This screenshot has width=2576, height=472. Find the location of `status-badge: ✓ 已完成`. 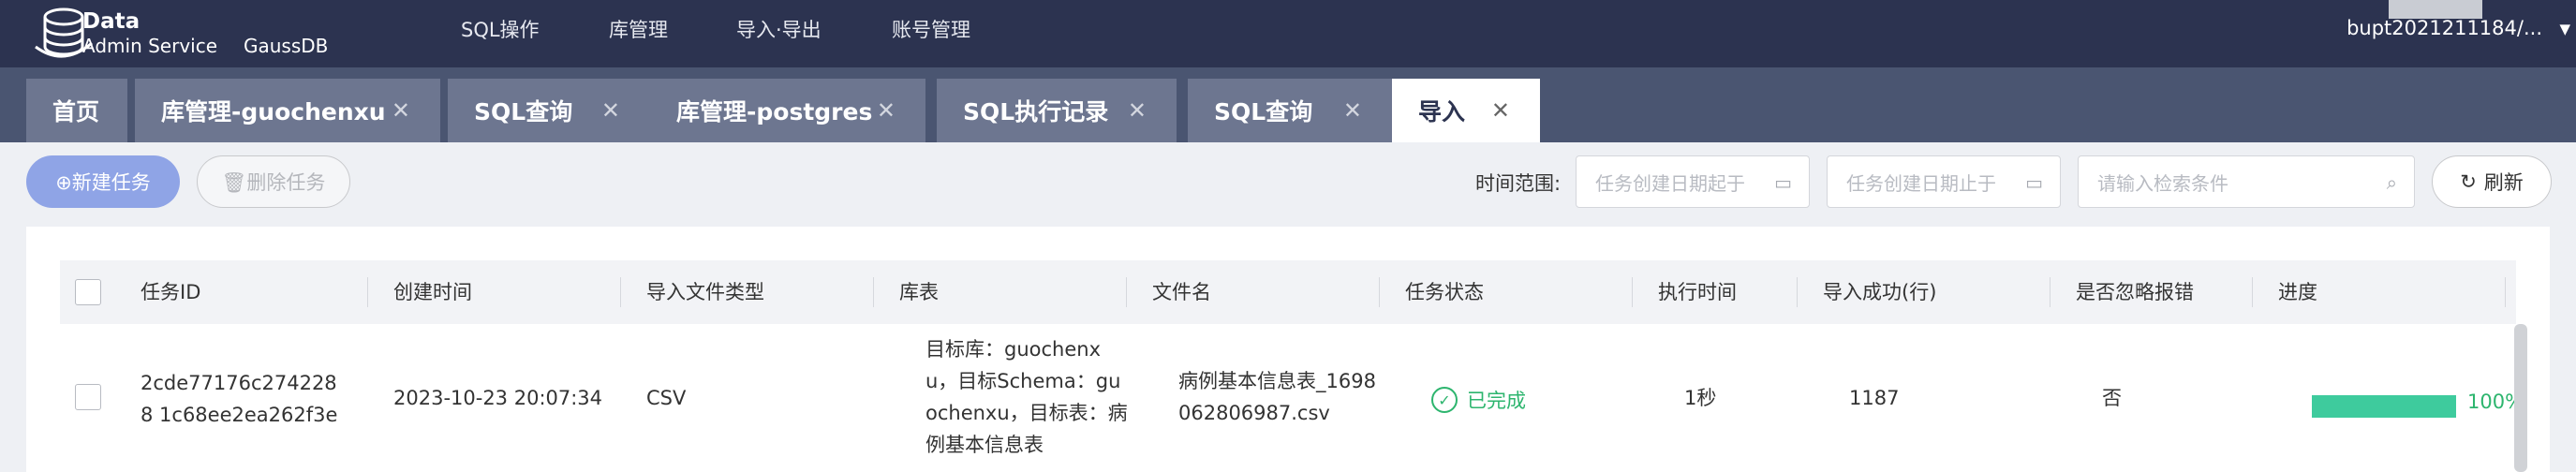

status-badge: ✓ 已完成 is located at coordinates (1478, 400).